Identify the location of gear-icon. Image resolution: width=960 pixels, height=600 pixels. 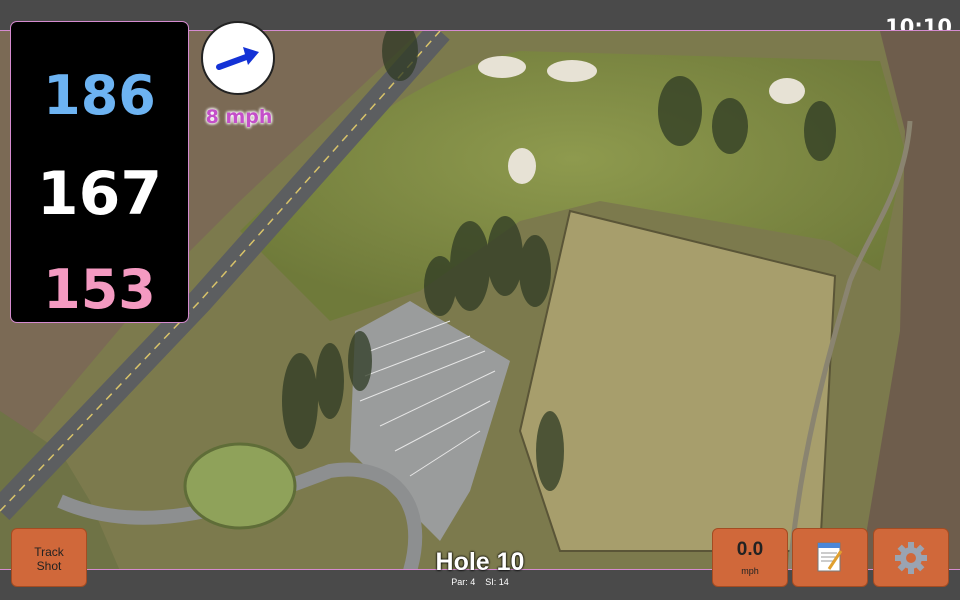
(911, 558).